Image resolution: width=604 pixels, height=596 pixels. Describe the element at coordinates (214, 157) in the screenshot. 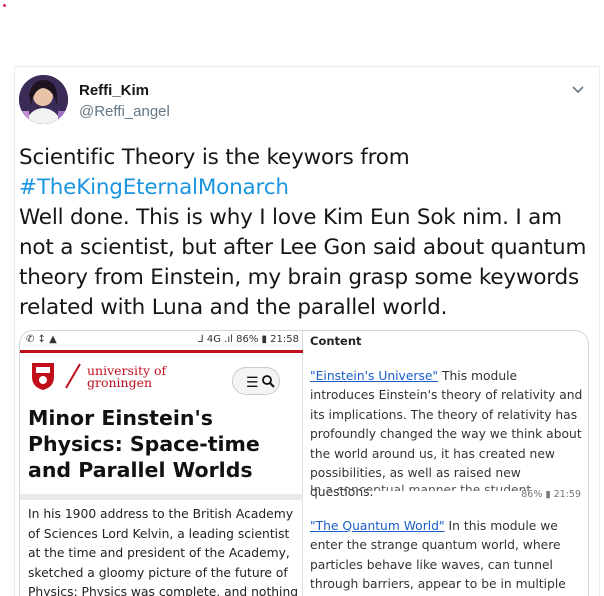

I see `tweet-text-line1: Scientific Theory is the keywors from` at that location.